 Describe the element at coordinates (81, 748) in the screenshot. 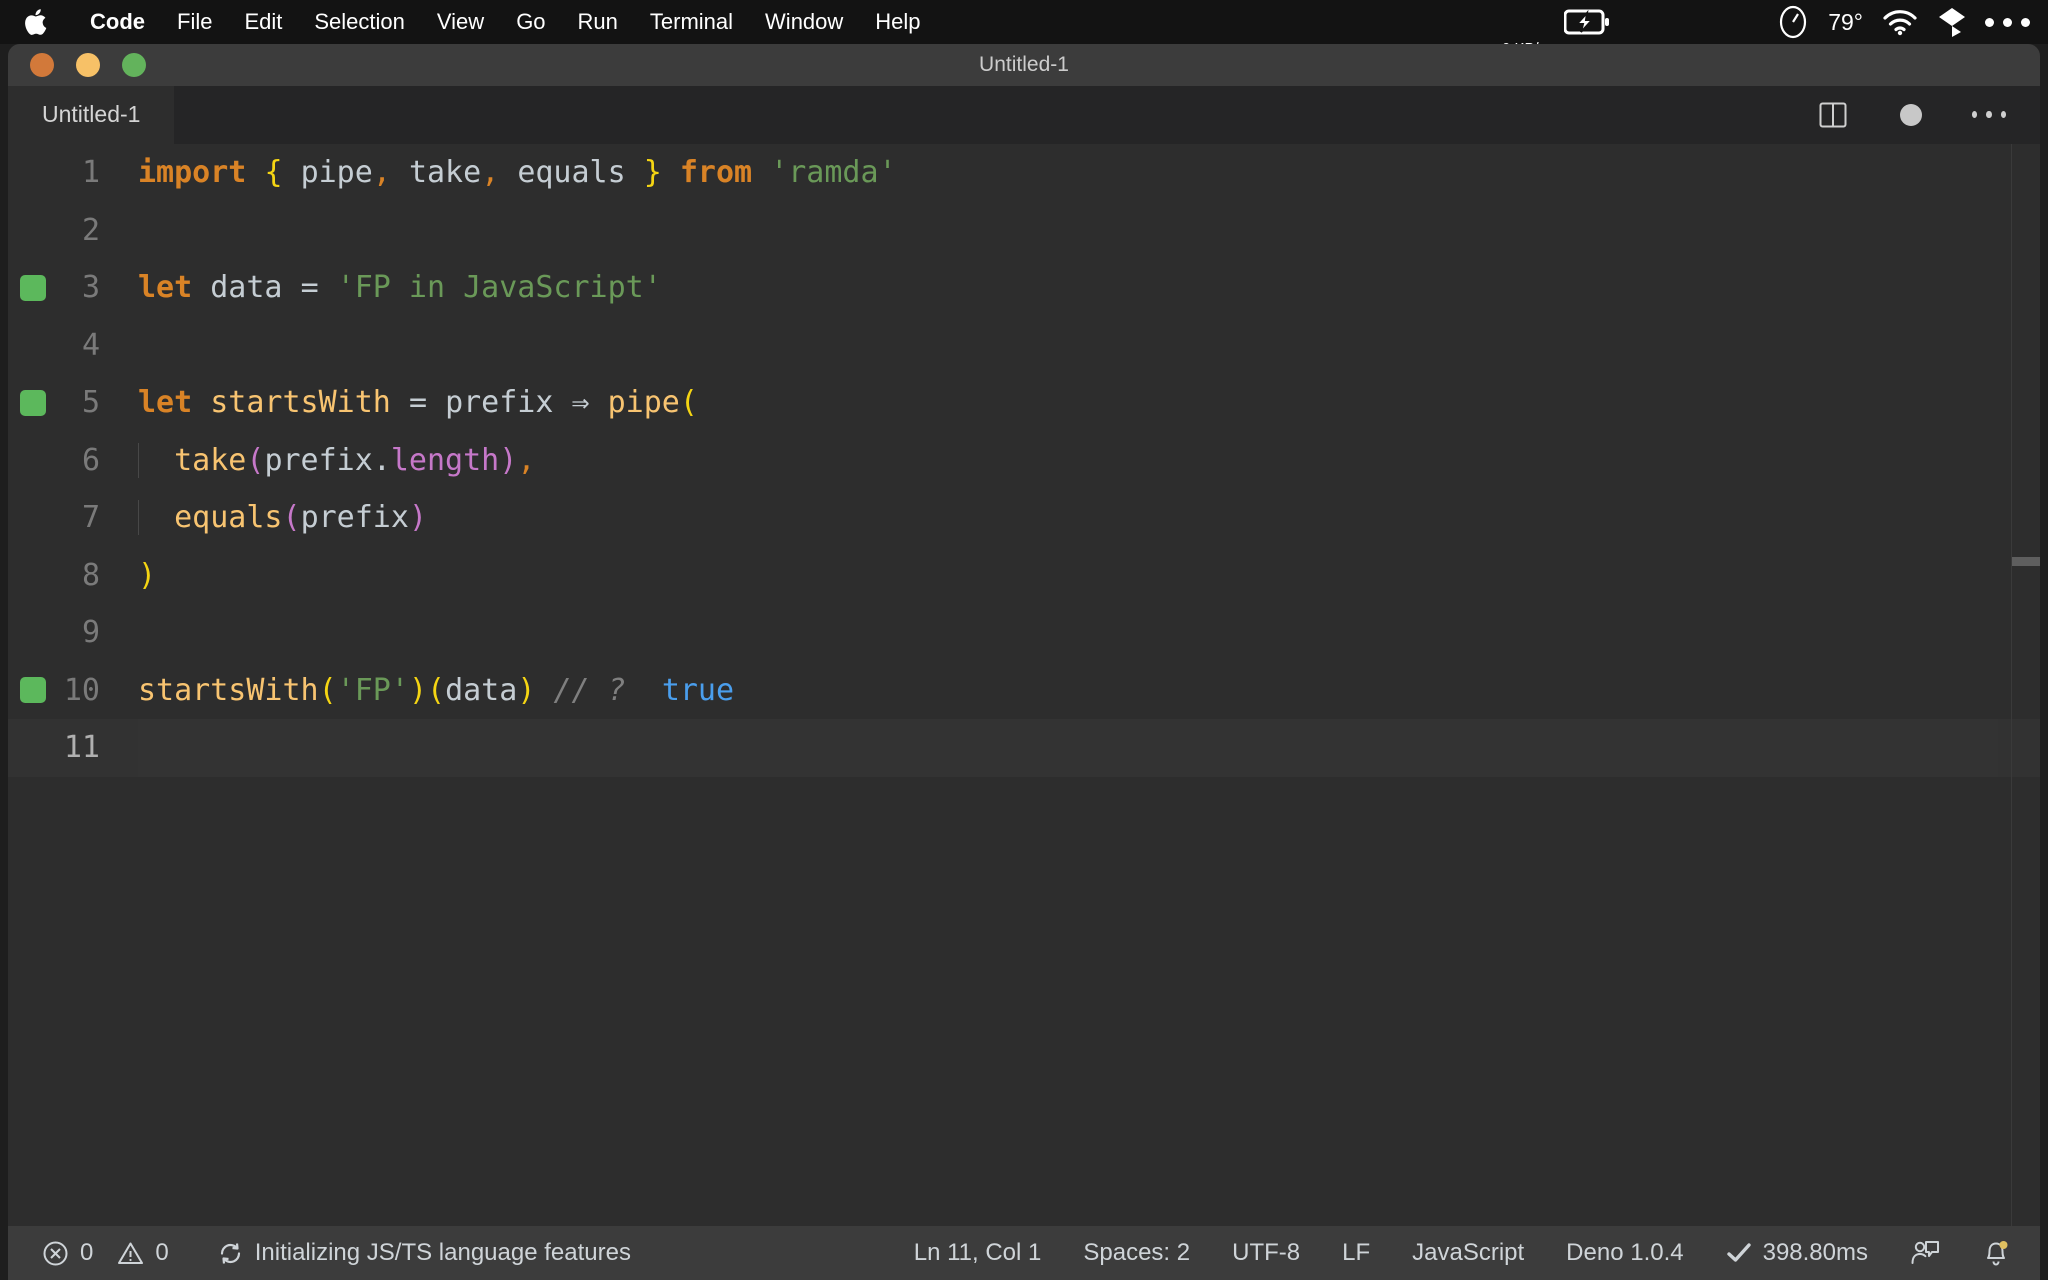

I see `line-number: 11` at that location.